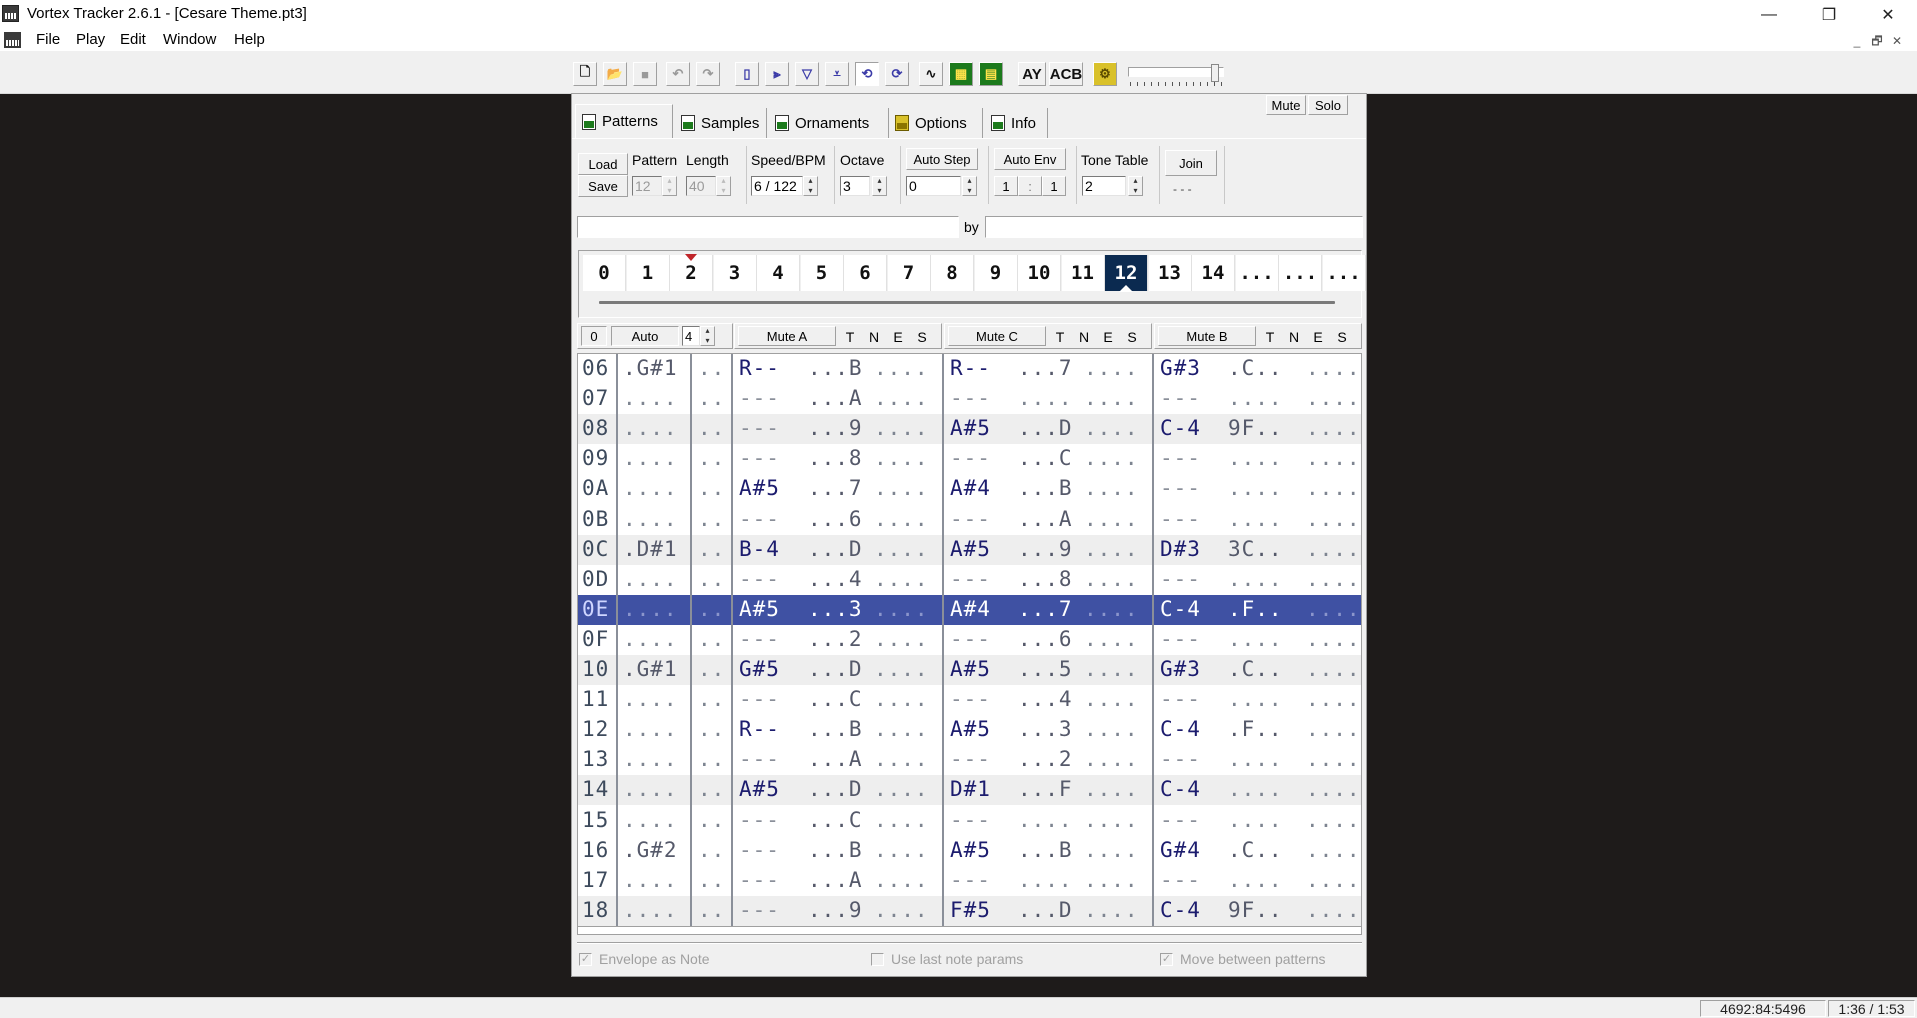 The height and width of the screenshot is (1018, 1917). What do you see at coordinates (1180, 368) in the screenshot?
I see `cell-b-note: G#3` at bounding box center [1180, 368].